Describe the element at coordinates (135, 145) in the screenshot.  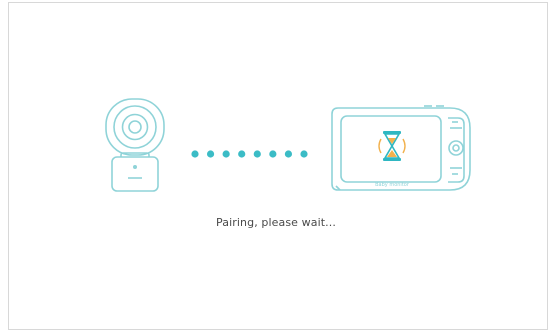
I see `baby-camera-icon` at that location.